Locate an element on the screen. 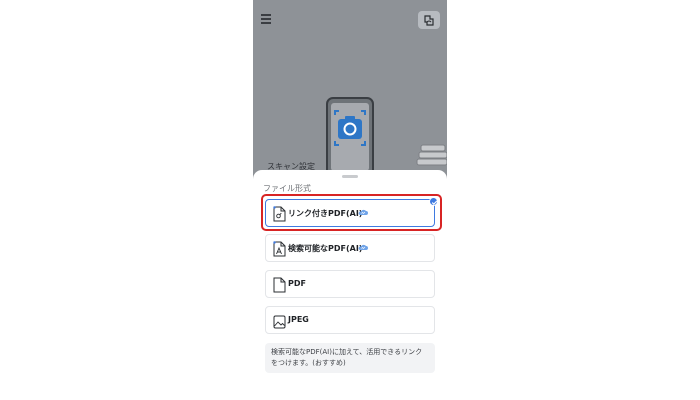 The height and width of the screenshot is (400, 700). option-jpeg: JPEG is located at coordinates (350, 320).